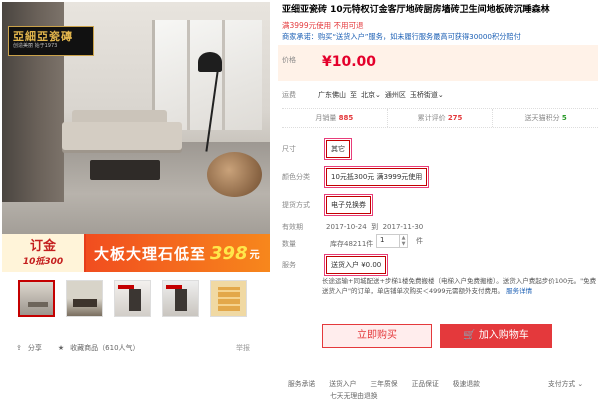  What do you see at coordinates (289, 244) in the screenshot?
I see `quantity-label: 数量` at bounding box center [289, 244].